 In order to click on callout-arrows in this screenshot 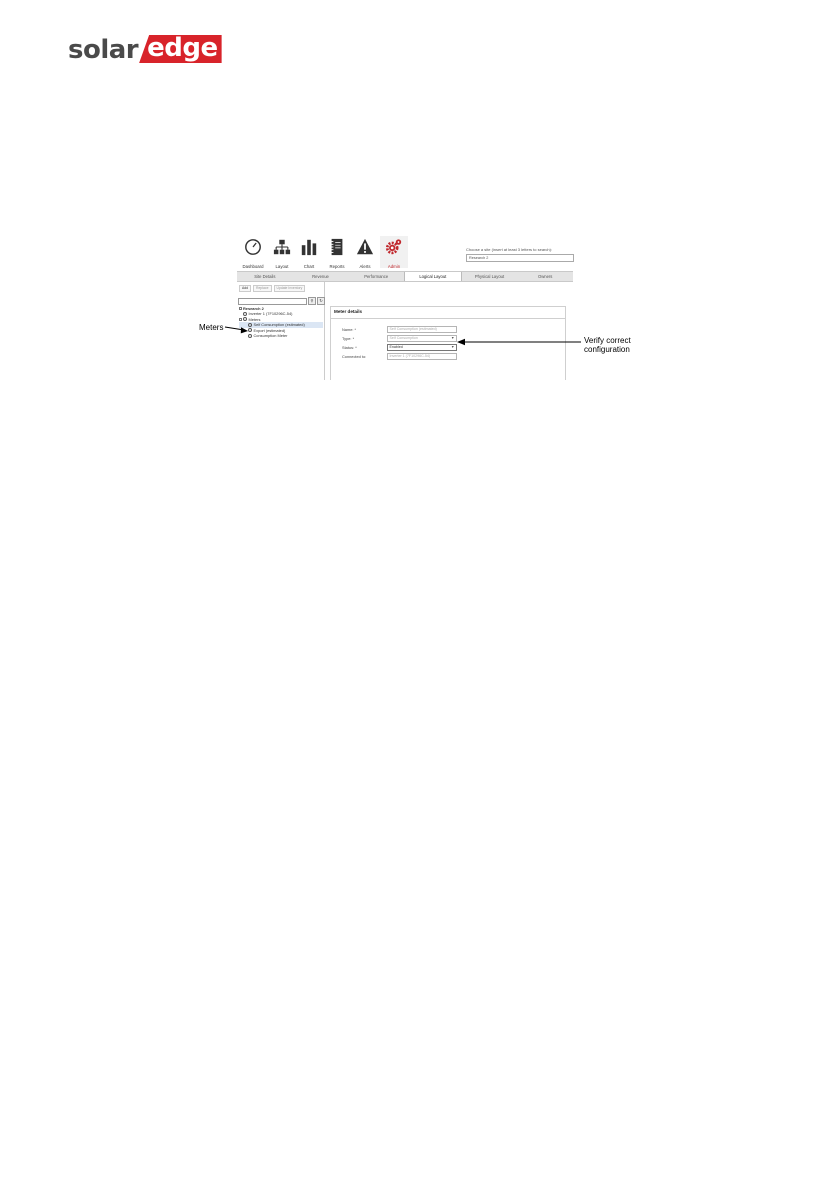, I will do `click(402, 336)`.